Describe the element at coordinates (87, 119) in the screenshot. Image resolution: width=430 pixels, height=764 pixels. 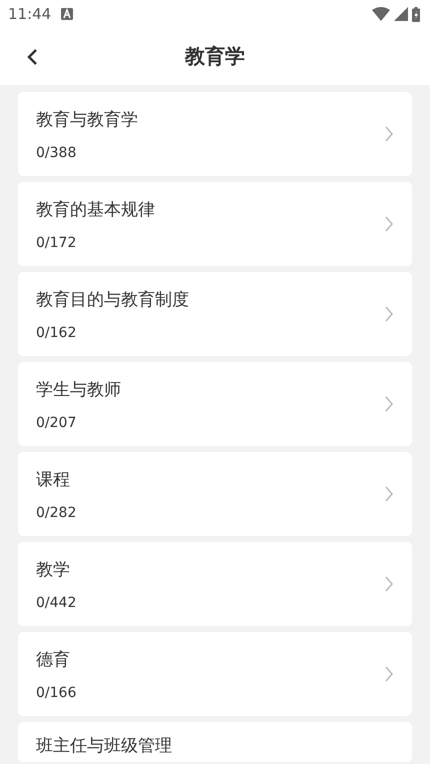
I see `chapter-title: 教育与教育学` at that location.